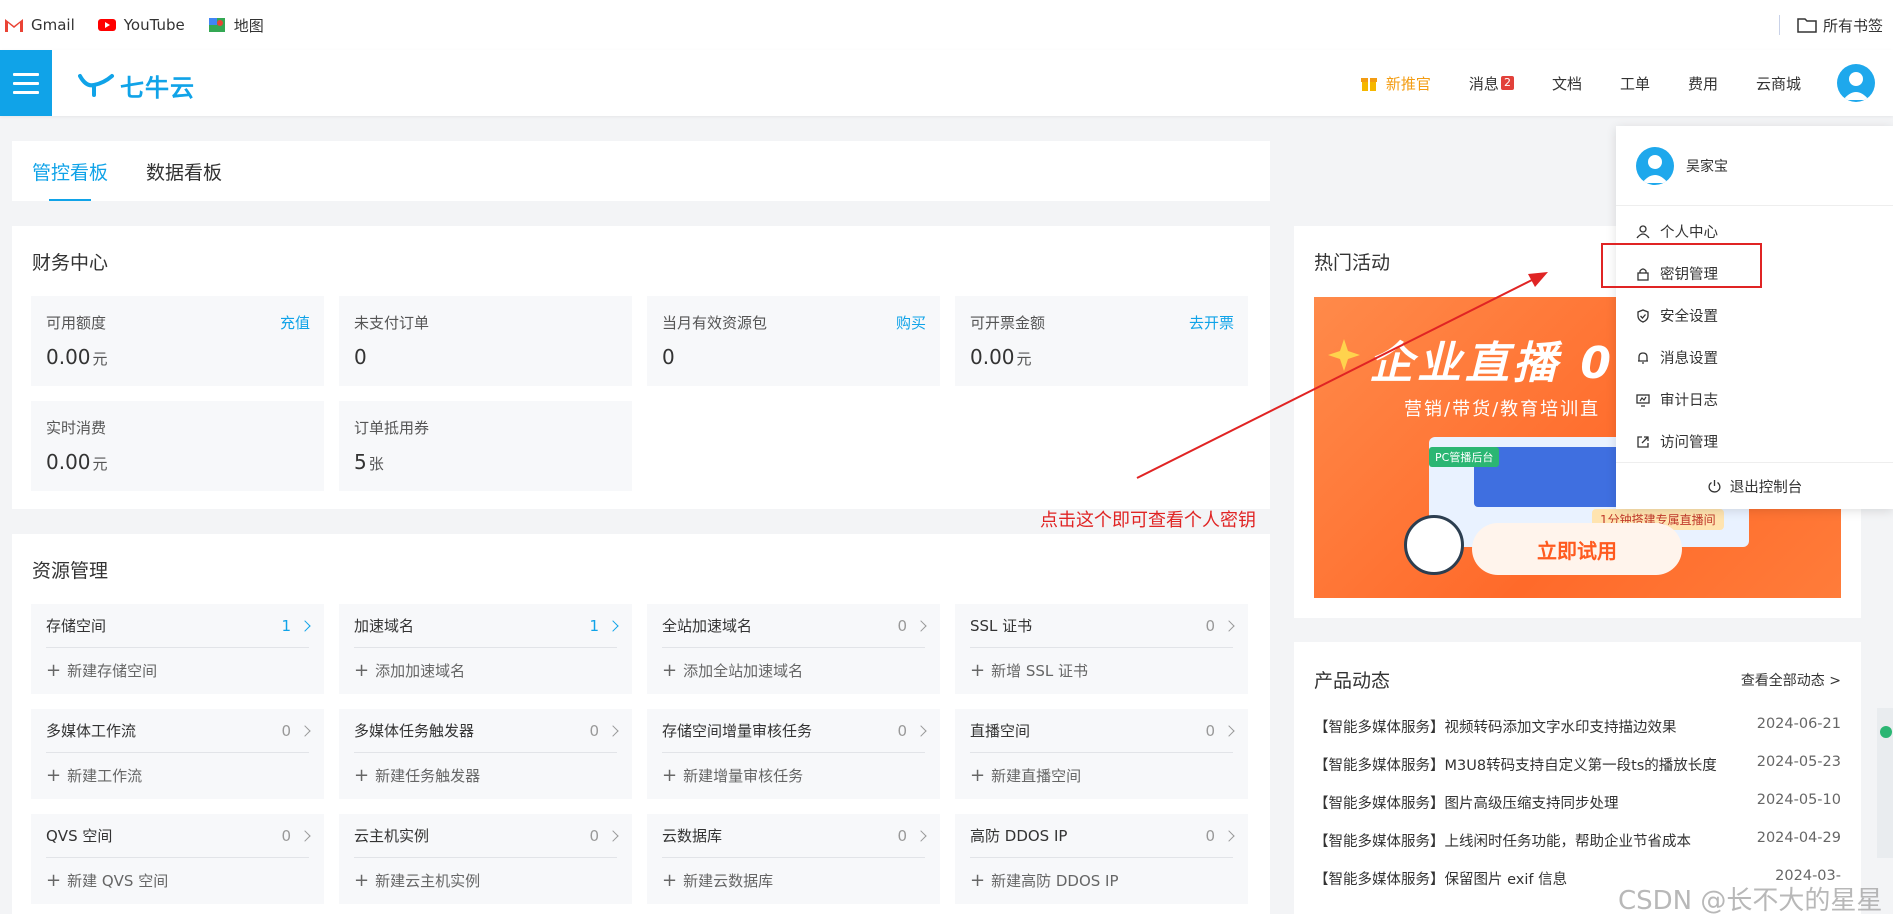 The width and height of the screenshot is (1893, 914). What do you see at coordinates (1101, 670) in the screenshot?
I see `resource-add-link: + 新增 SSL 证书` at bounding box center [1101, 670].